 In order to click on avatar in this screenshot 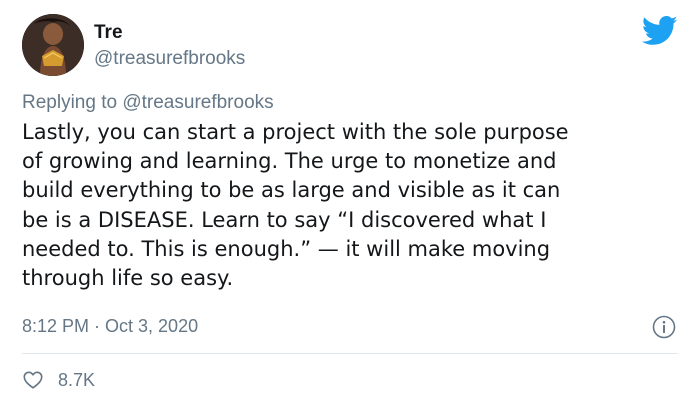, I will do `click(53, 45)`.